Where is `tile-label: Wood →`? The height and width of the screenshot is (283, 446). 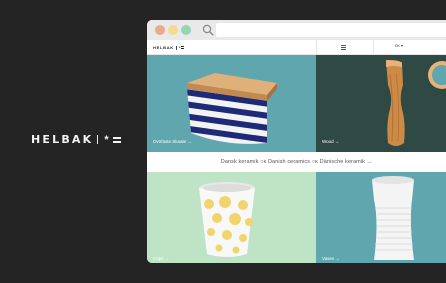 tile-label: Wood → is located at coordinates (330, 141).